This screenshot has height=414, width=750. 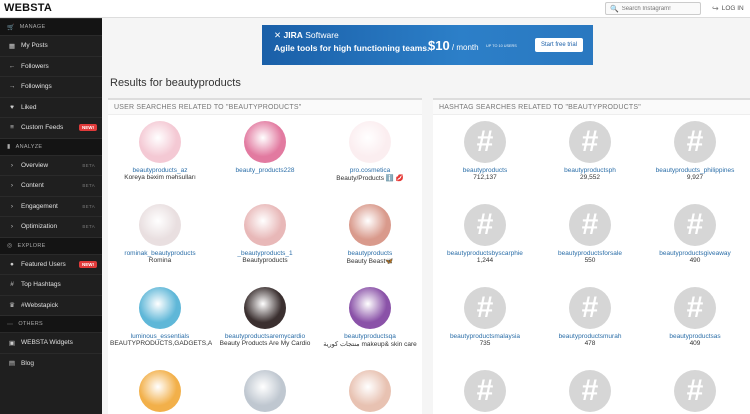 I want to click on user-card: beautyproducts_az Koreya bəxim məhsulları, so click(x=160, y=151).